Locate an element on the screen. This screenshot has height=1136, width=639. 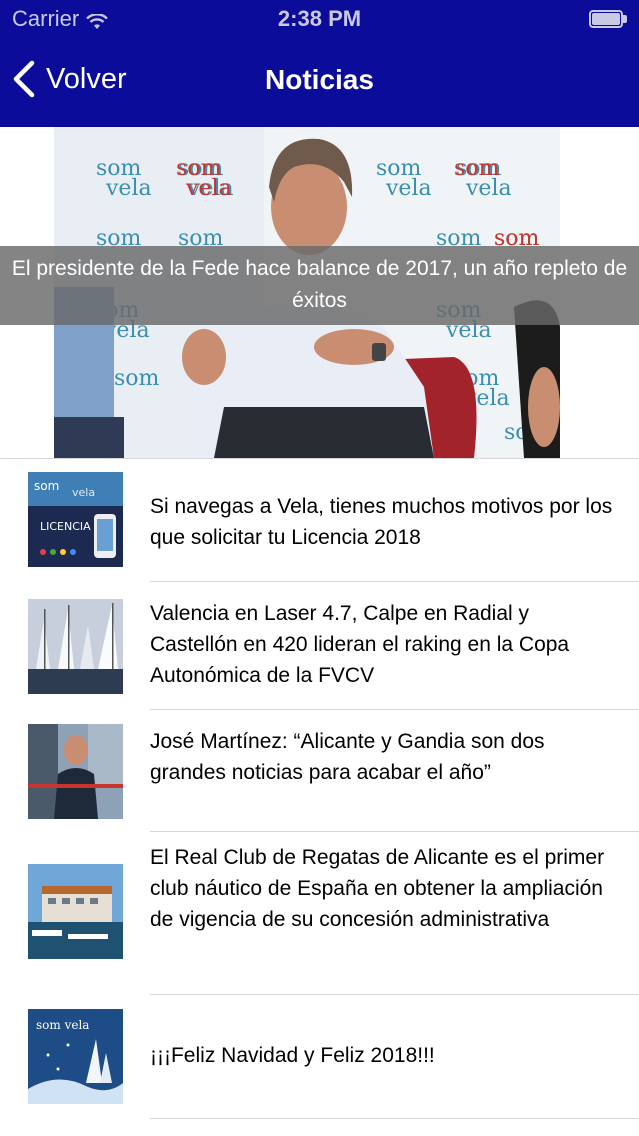
nav-bar: Volver Noticias is located at coordinates (319, 82).